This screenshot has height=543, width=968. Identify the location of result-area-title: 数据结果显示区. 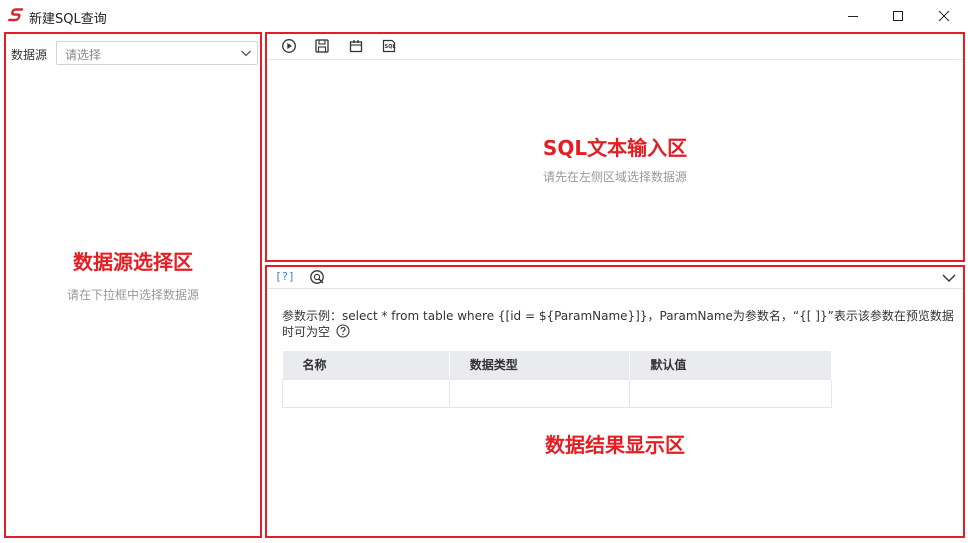
(615, 445).